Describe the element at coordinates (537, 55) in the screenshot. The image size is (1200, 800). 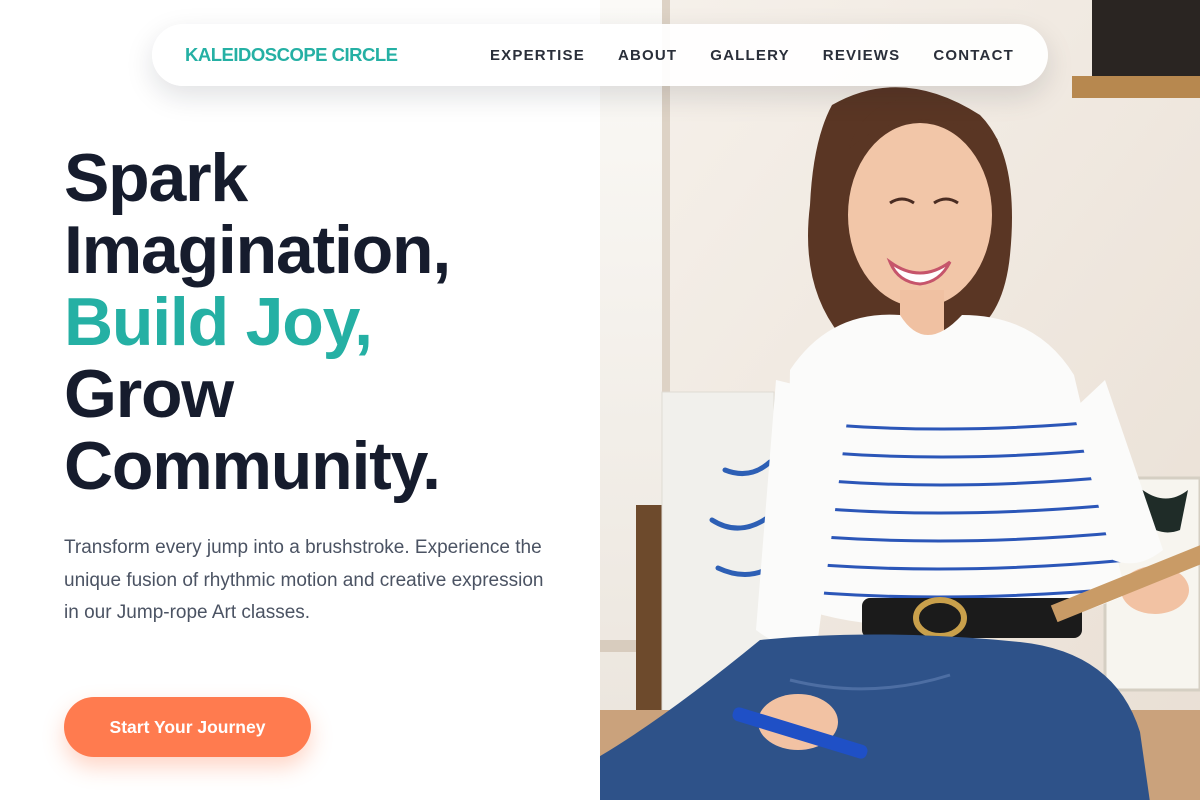
I see `nav-item-expertise: EXPERTISE` at that location.